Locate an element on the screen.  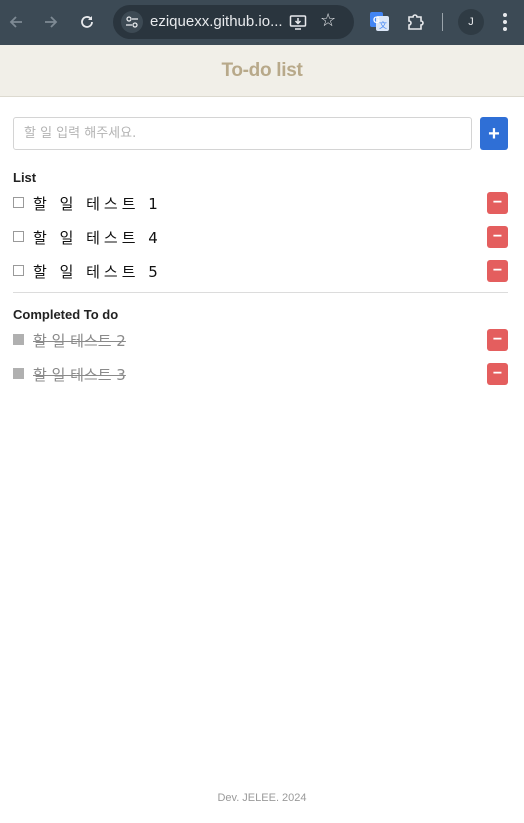
bookmark-star-icon: ☆ is located at coordinates (328, 20).